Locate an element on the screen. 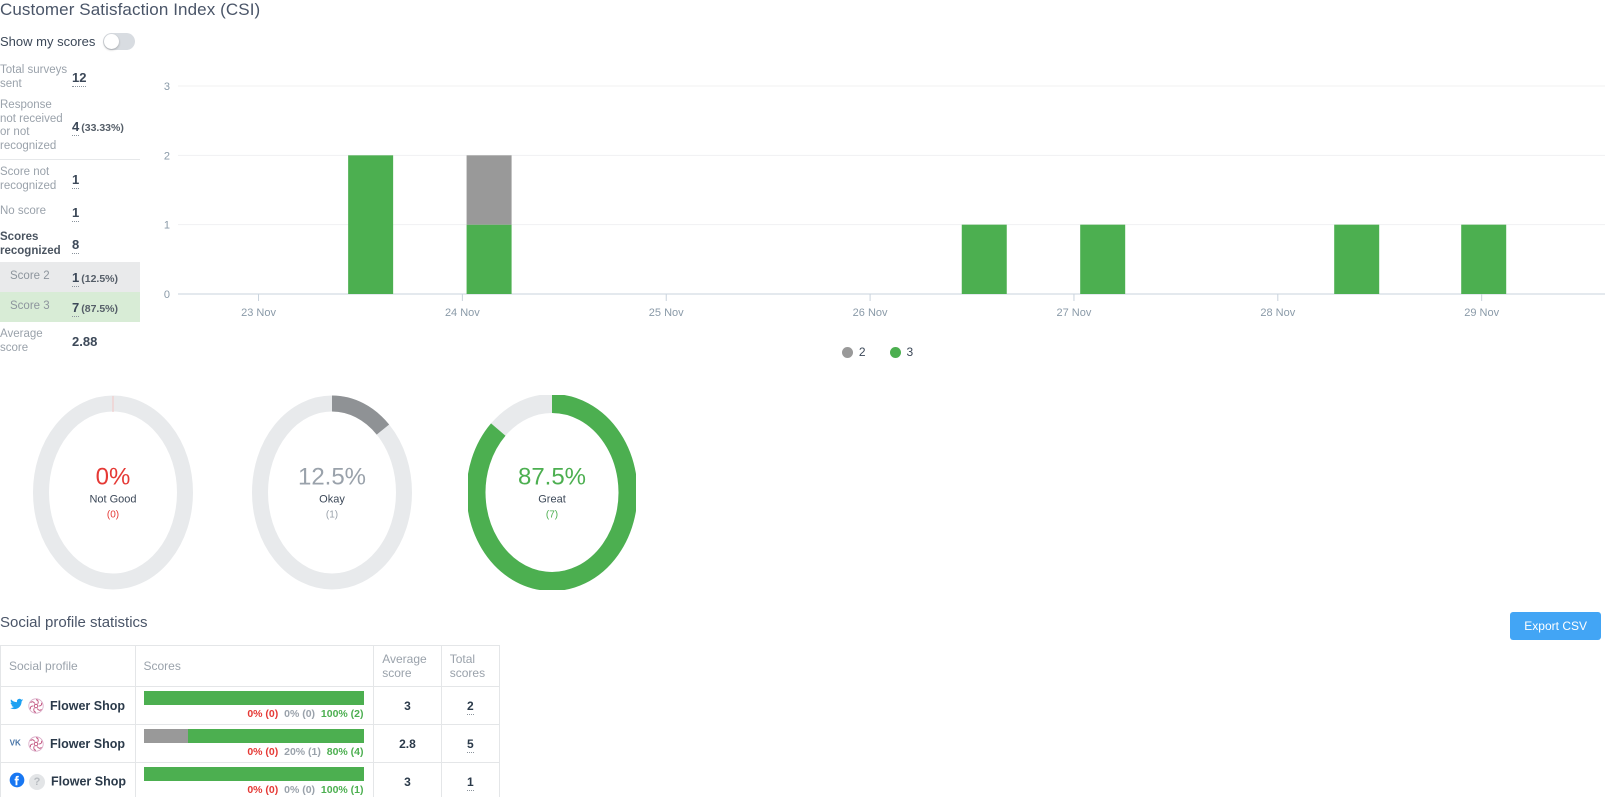  column-header-scores: Scores is located at coordinates (254, 666).